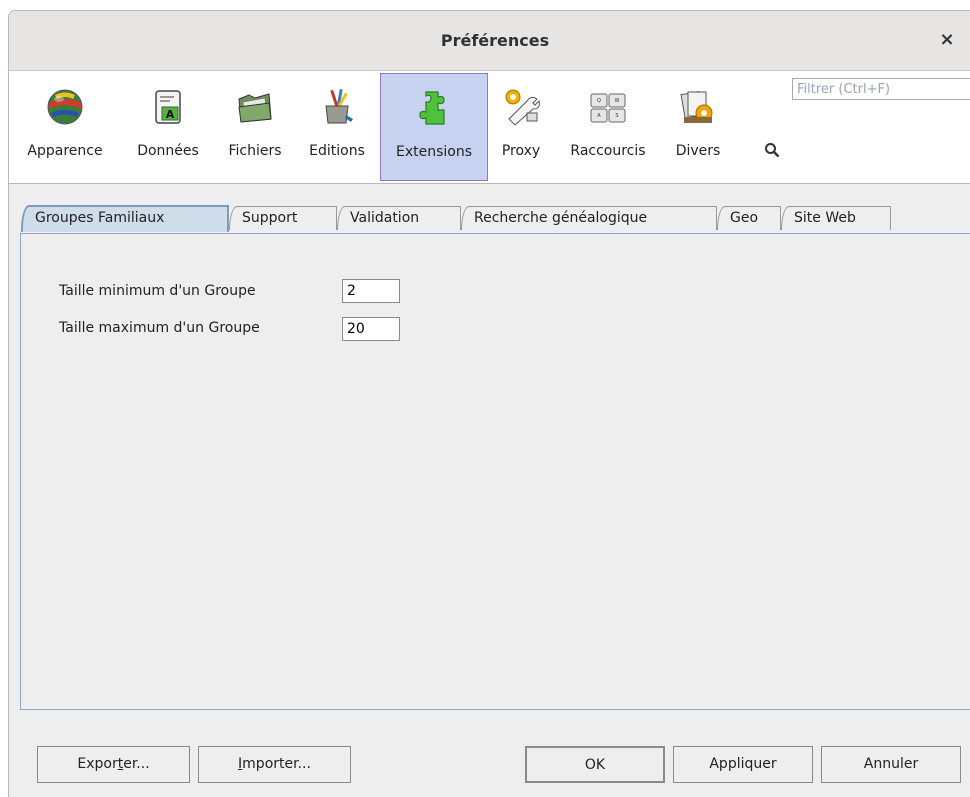 This screenshot has width=970, height=797. Describe the element at coordinates (521, 127) in the screenshot. I see `toolbar-proxy: Proxy` at that location.